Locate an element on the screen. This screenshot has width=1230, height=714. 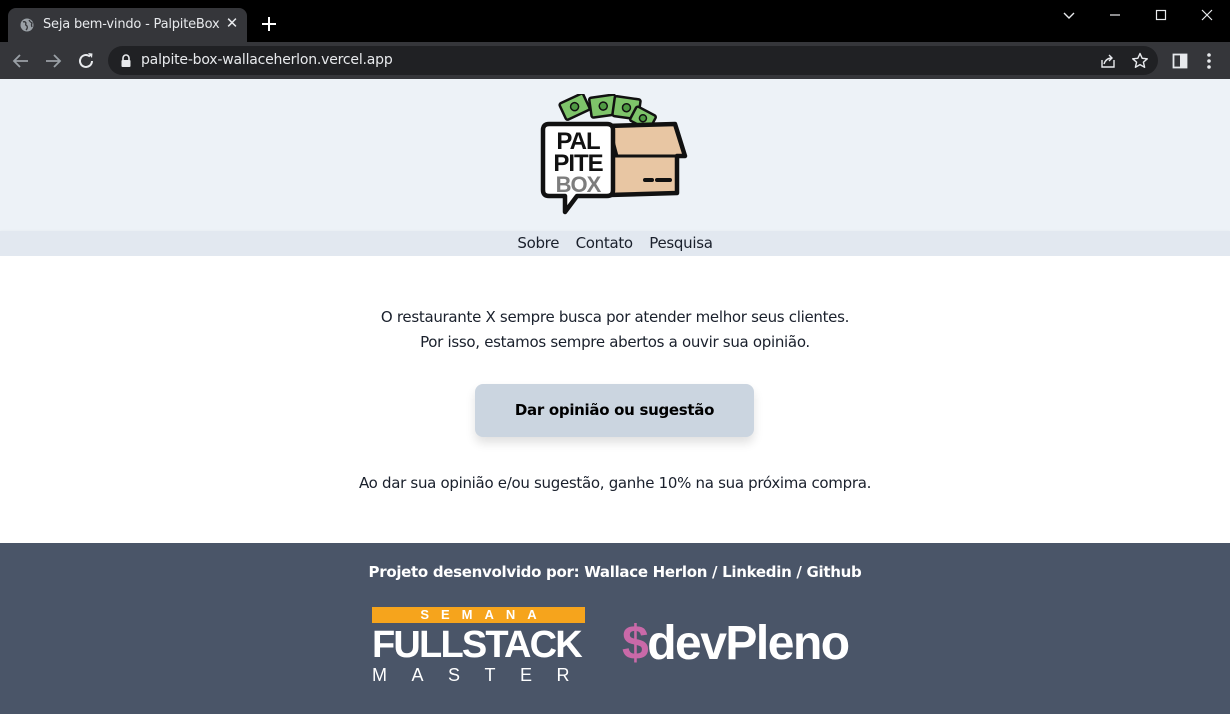
fsm-top: SEMANA is located at coordinates (478, 615).